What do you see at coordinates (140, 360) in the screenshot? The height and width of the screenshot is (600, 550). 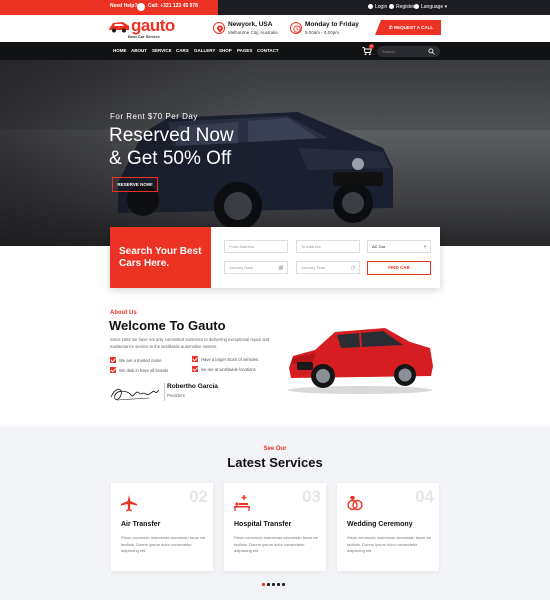 I see `about-check-label: We are a trusted name` at bounding box center [140, 360].